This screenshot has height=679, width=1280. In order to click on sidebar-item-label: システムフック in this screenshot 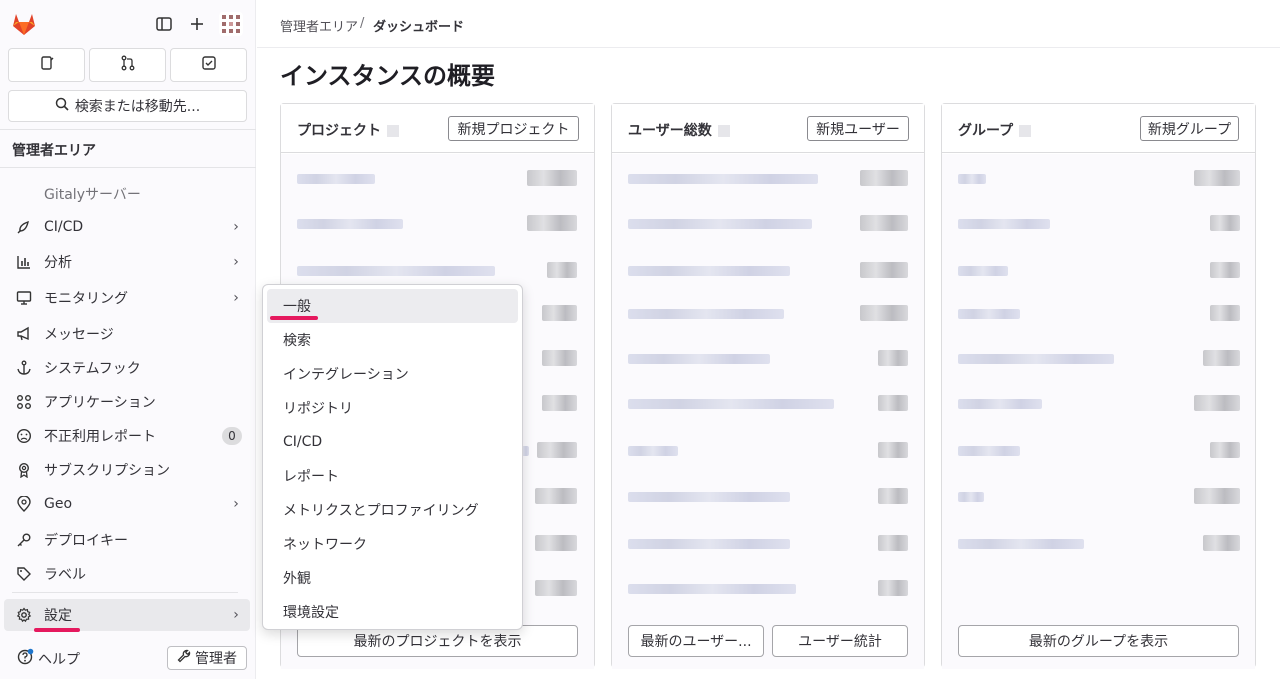, I will do `click(92, 369)`.